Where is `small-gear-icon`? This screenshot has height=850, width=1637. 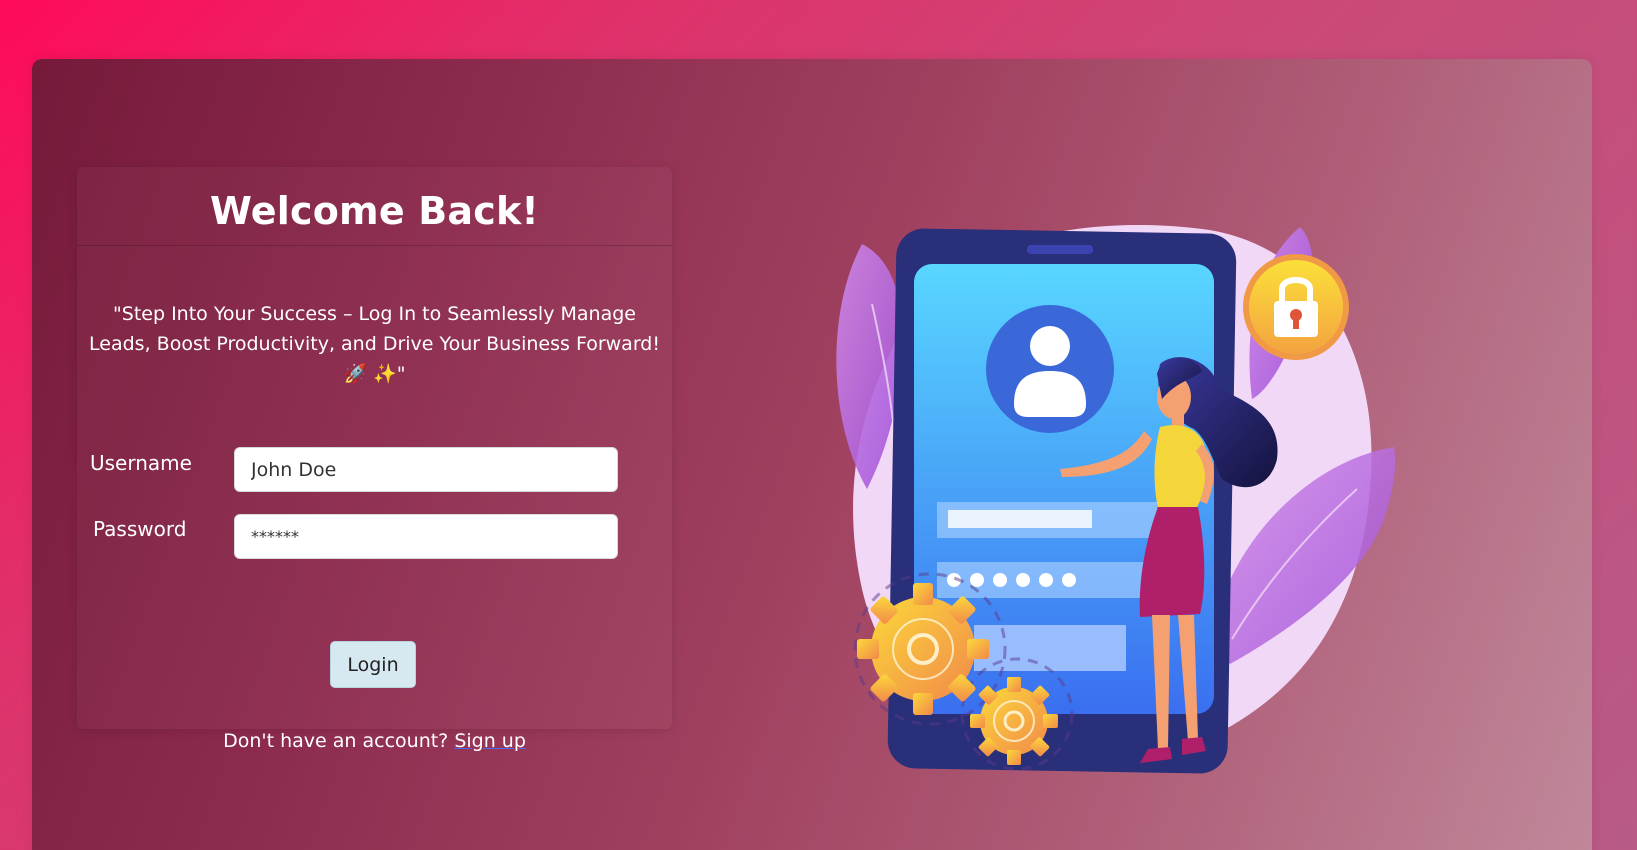
small-gear-icon is located at coordinates (1014, 721).